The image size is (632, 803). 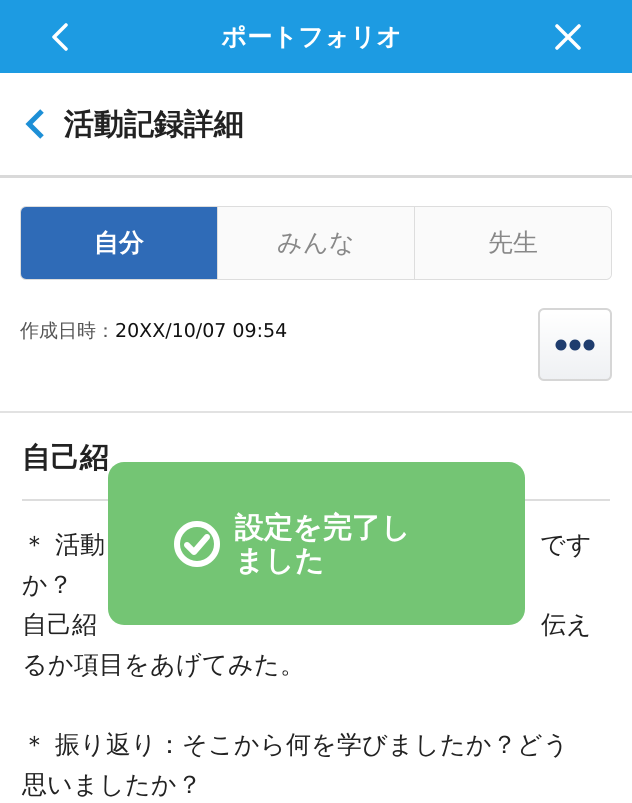 What do you see at coordinates (312, 36) in the screenshot?
I see `app-title: ポートフォリオ` at bounding box center [312, 36].